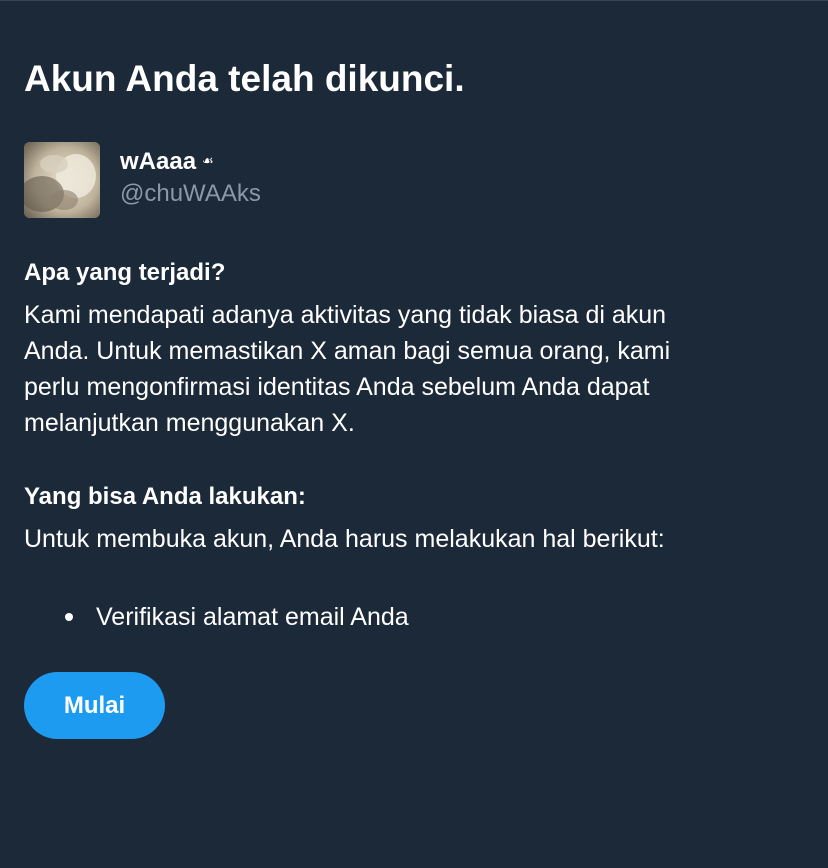  Describe the element at coordinates (189, 423) in the screenshot. I see `what-happened-line: melanjutkan menggunakan X.` at that location.